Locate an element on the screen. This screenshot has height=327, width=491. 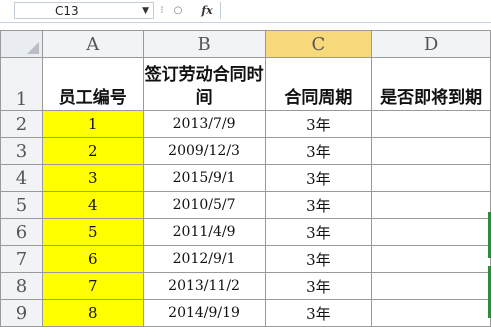
row-header: 2 is located at coordinates (21, 124).